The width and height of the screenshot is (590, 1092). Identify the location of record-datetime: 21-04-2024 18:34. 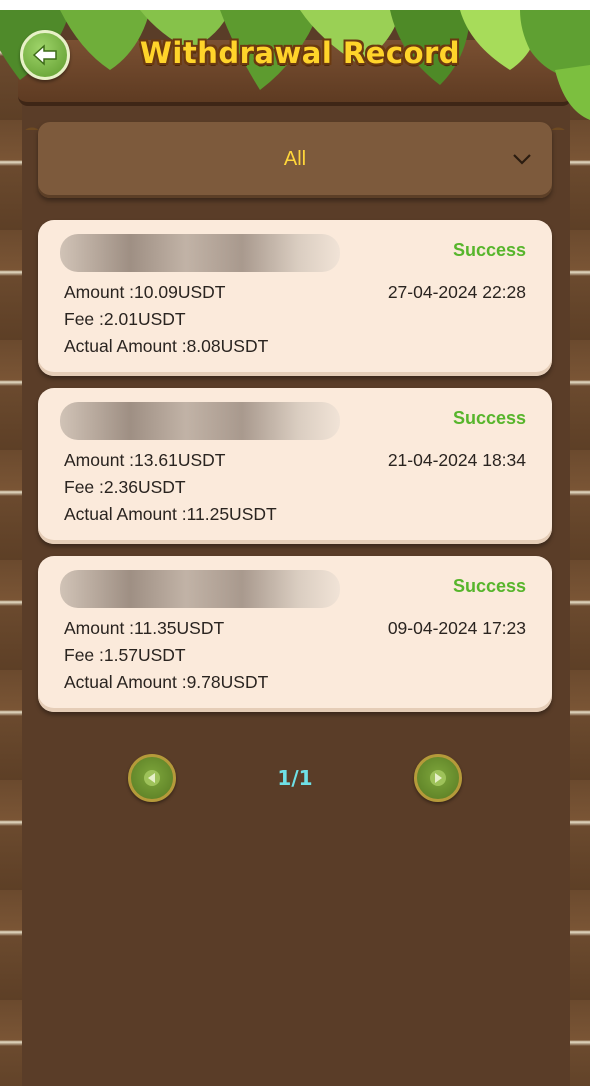
(456, 460).